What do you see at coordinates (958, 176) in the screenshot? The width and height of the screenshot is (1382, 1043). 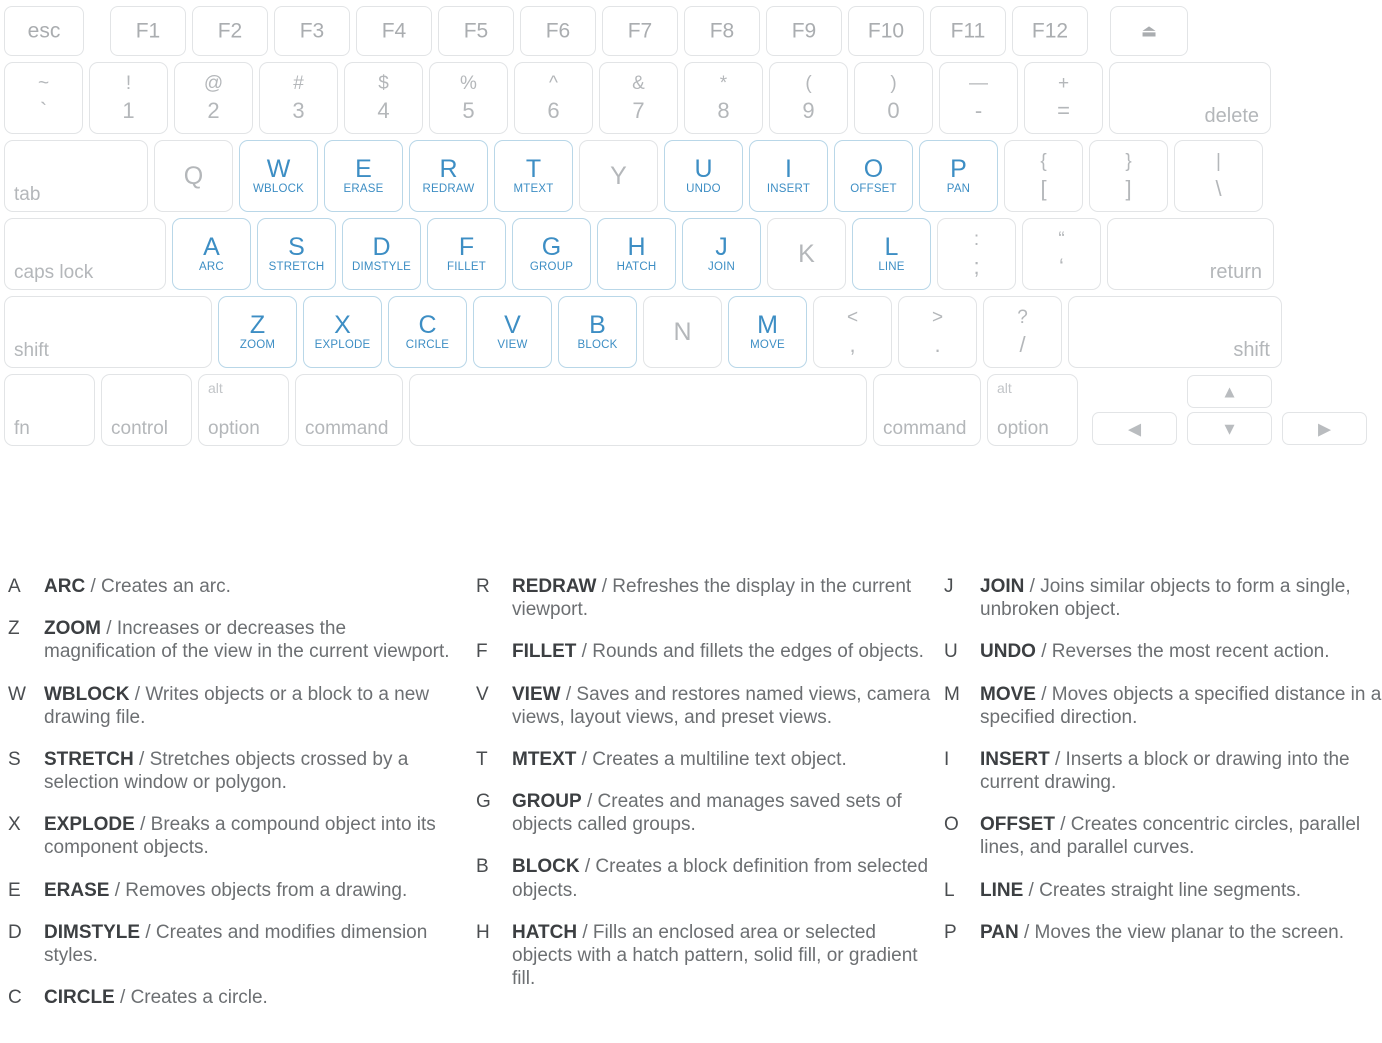 I see `key-p: P PAN` at bounding box center [958, 176].